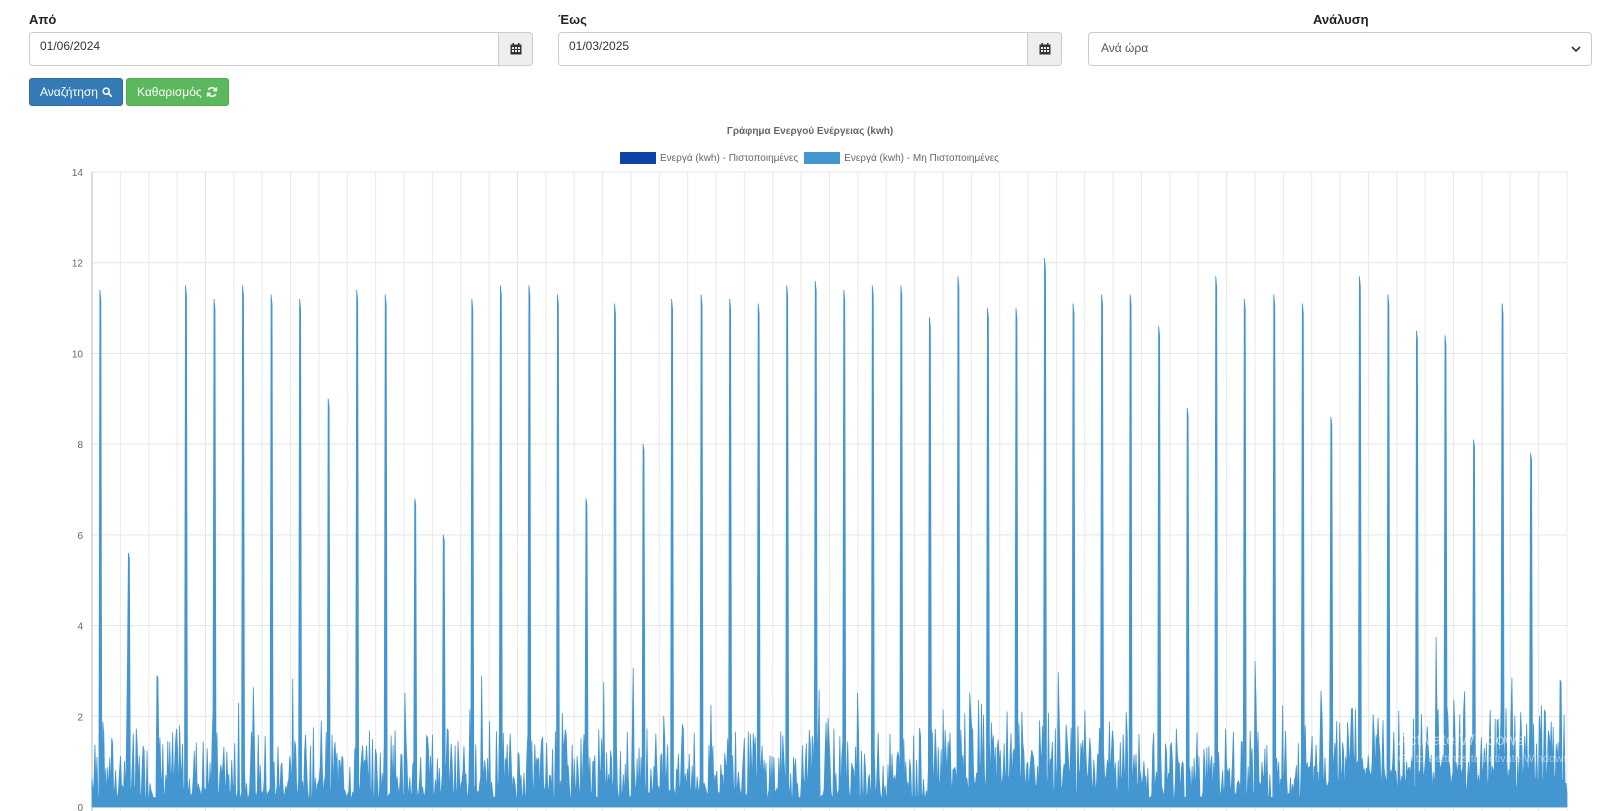 The width and height of the screenshot is (1600, 811). Describe the element at coordinates (1576, 49) in the screenshot. I see `chevron-down-icon` at that location.